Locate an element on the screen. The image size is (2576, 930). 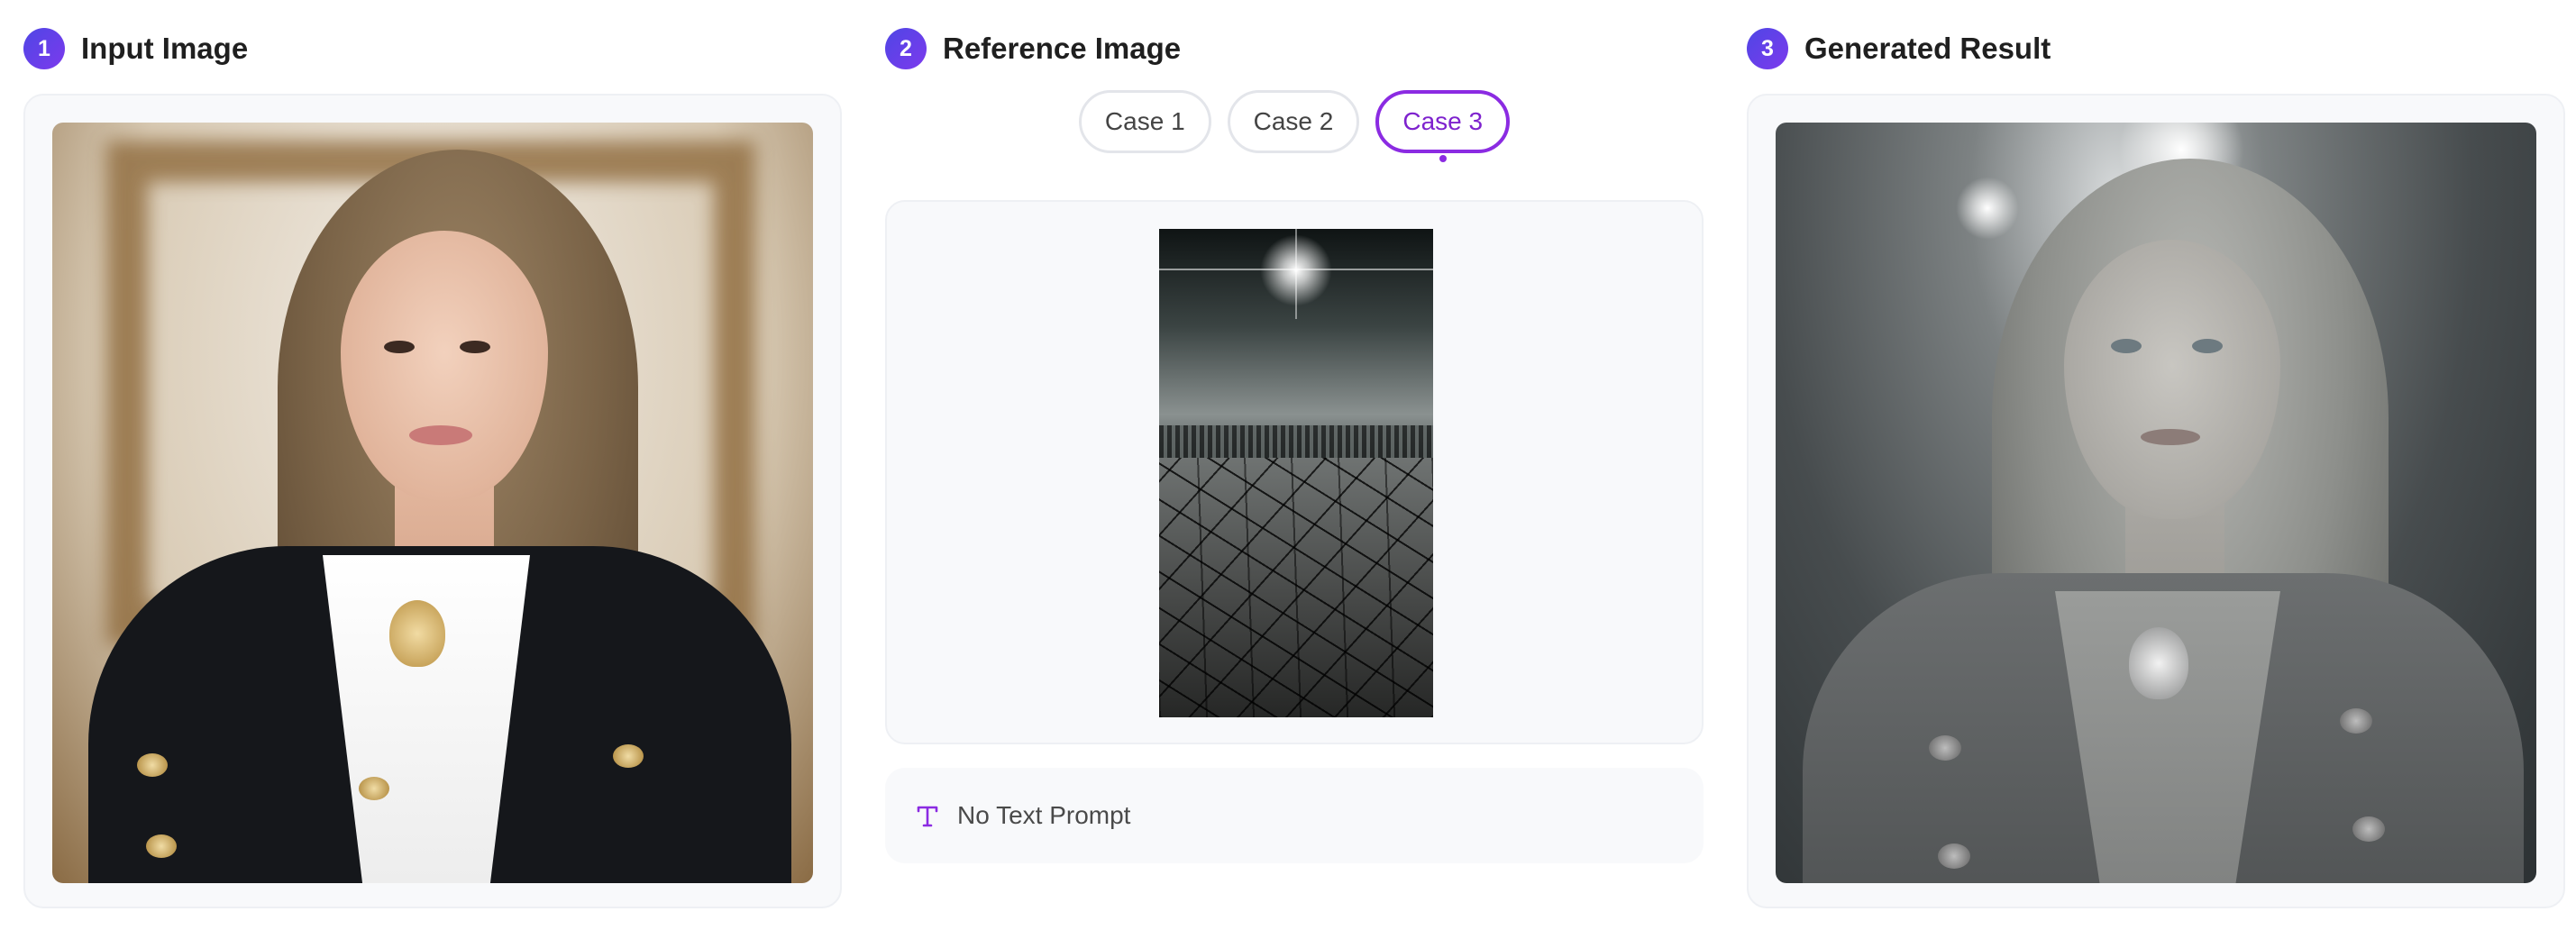
step-badge-3: 3 is located at coordinates (1767, 48).